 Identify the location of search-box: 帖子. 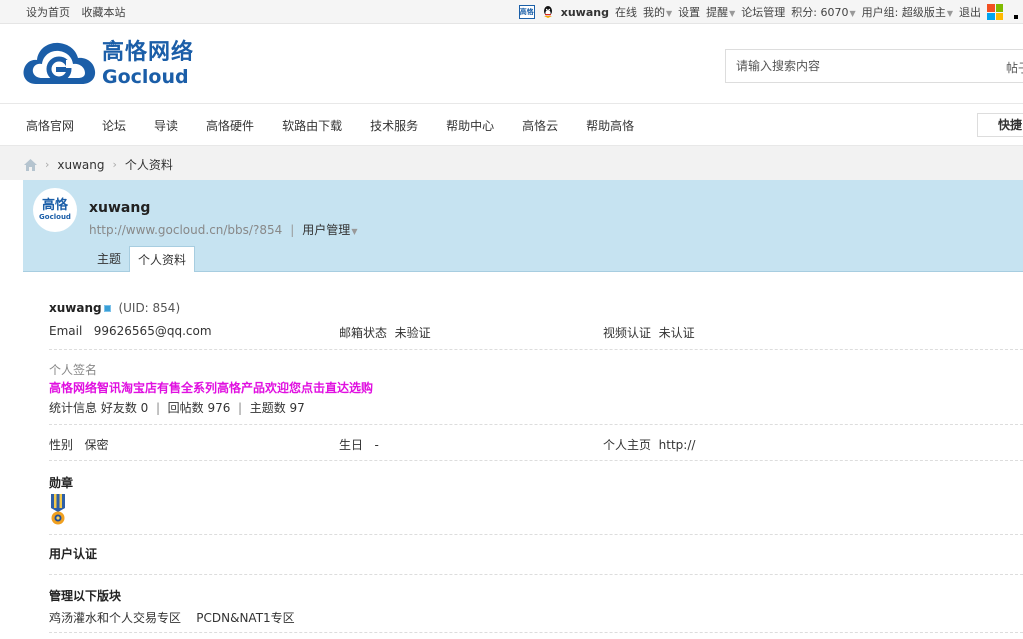
(874, 66).